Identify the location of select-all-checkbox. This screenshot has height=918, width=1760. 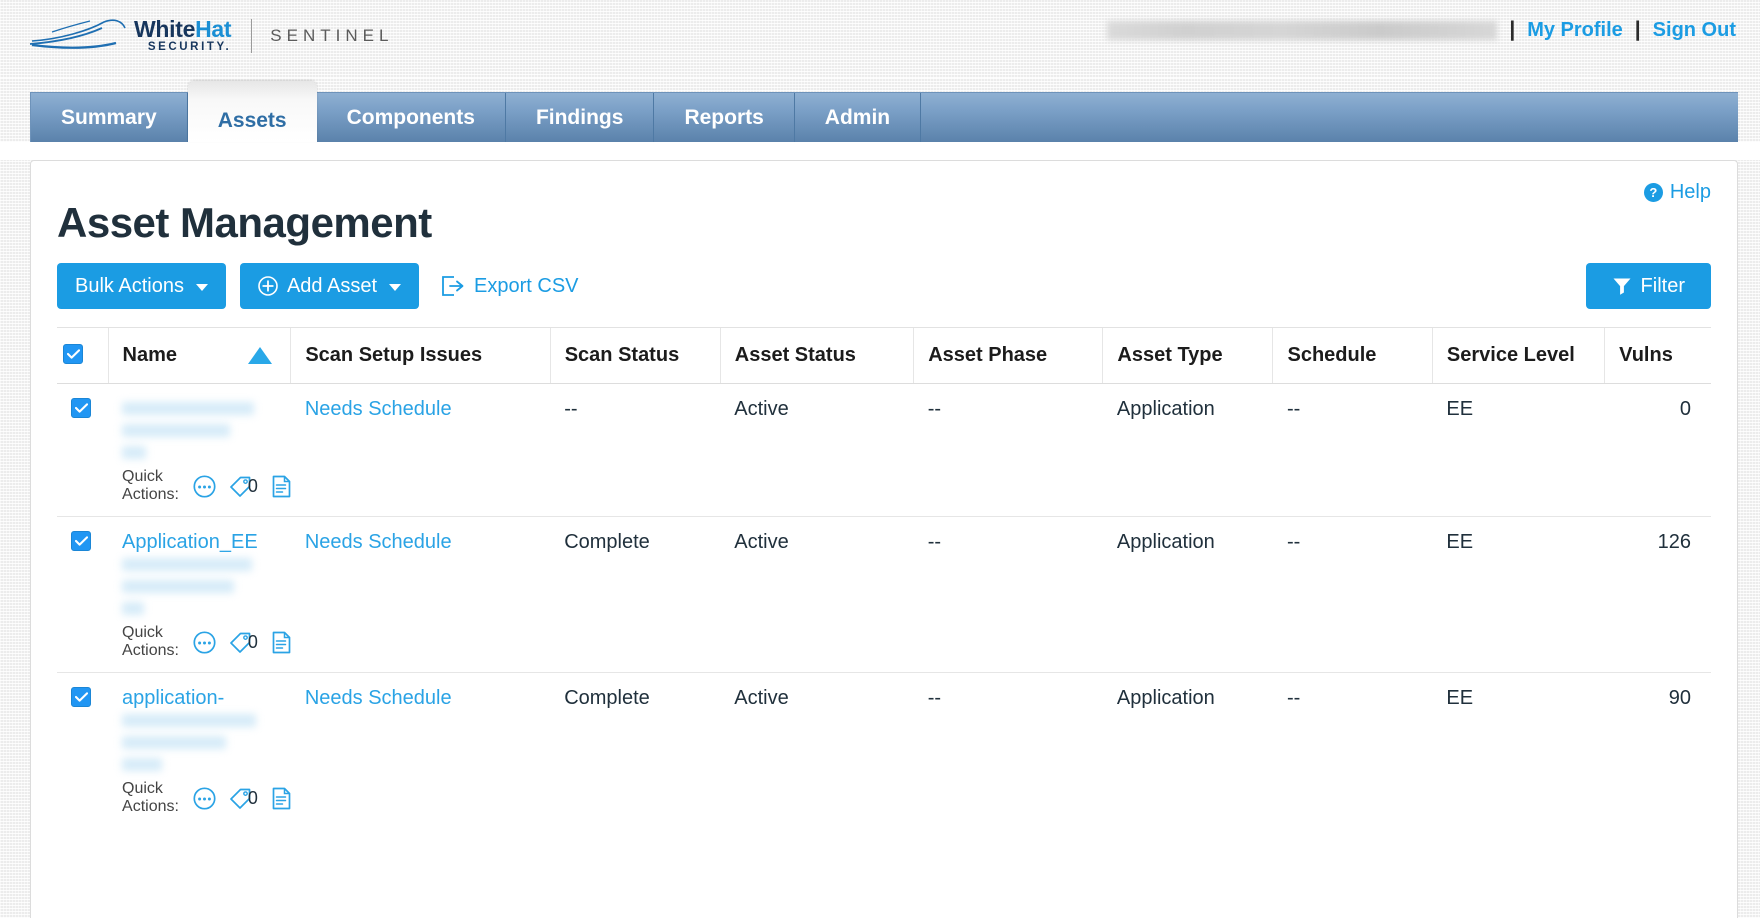
(73, 354).